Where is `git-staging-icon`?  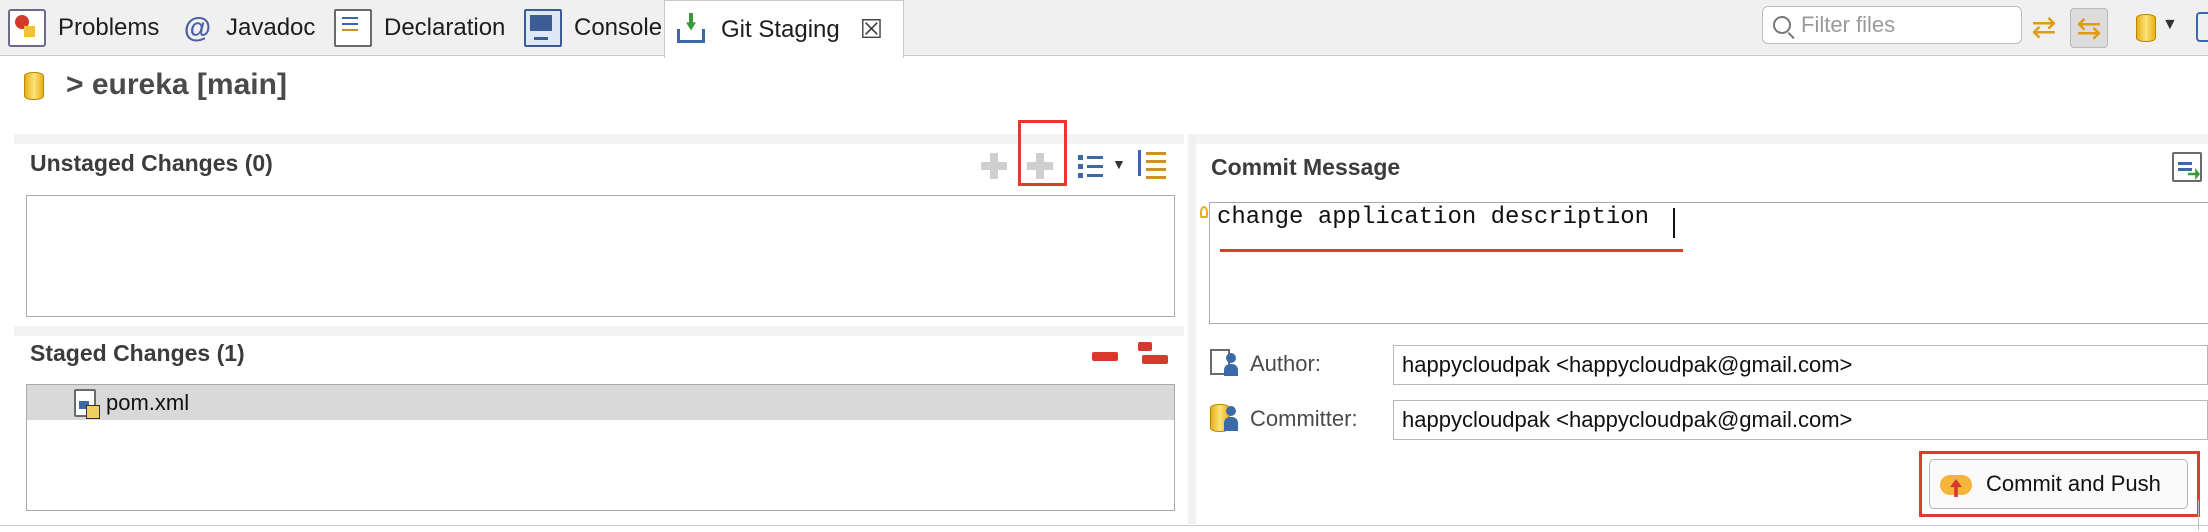
git-staging-icon is located at coordinates (692, 30).